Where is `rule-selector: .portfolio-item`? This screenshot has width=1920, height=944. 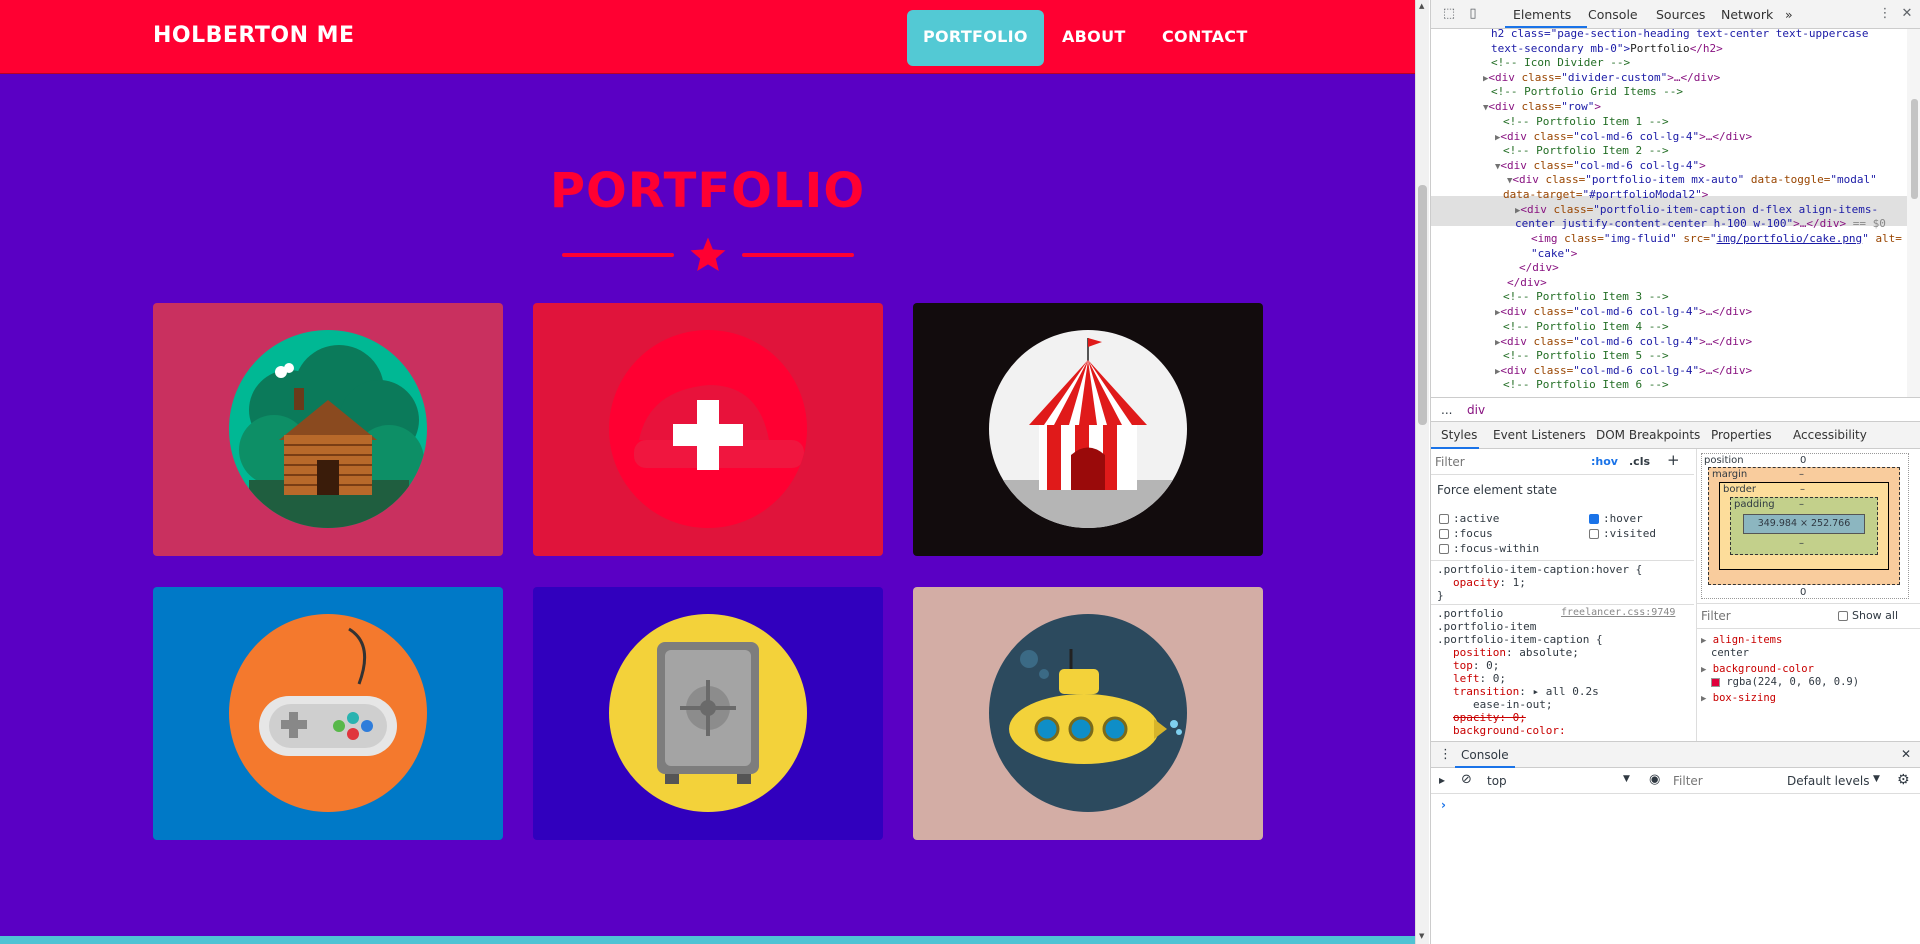 rule-selector: .portfolio-item is located at coordinates (1486, 626).